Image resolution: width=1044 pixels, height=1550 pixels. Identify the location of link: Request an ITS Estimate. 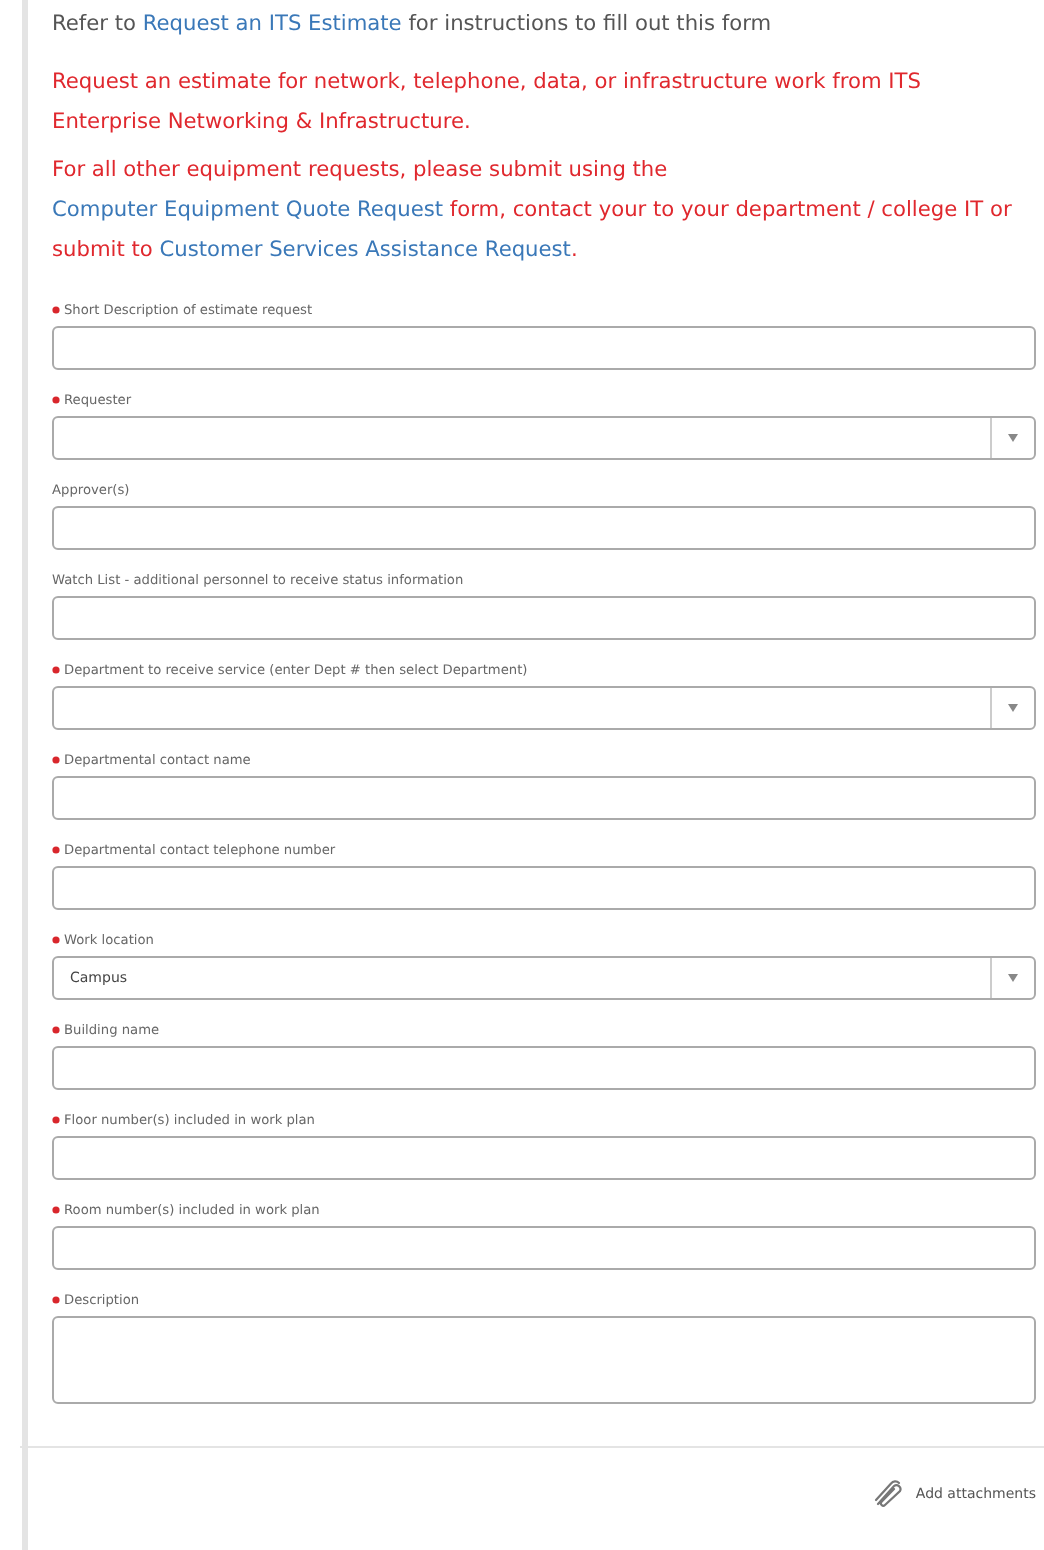
(272, 24).